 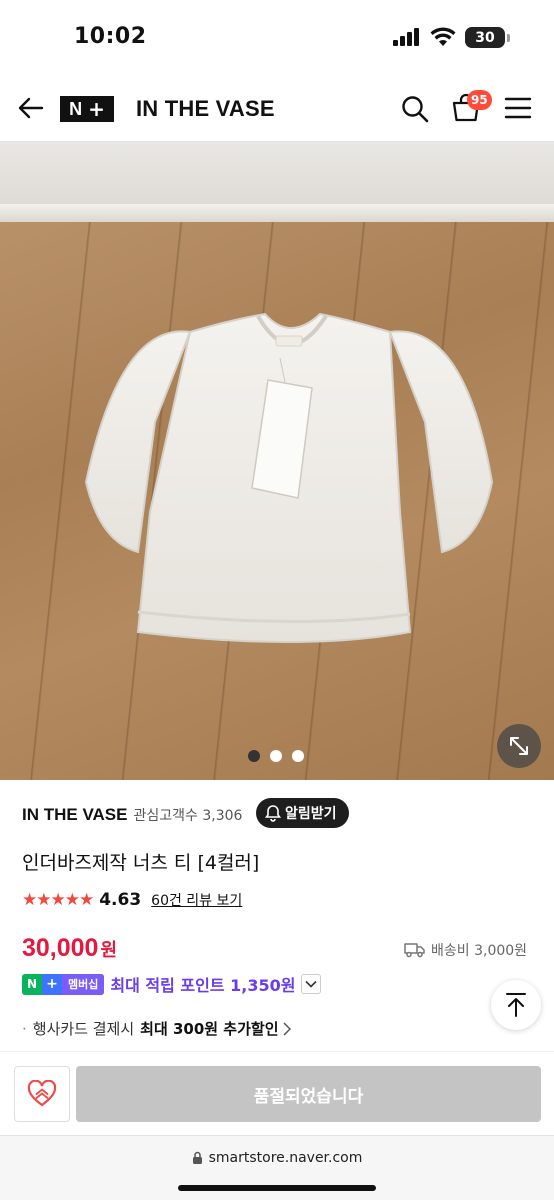 What do you see at coordinates (518, 108) in the screenshot?
I see `hamburger-menu-icon` at bounding box center [518, 108].